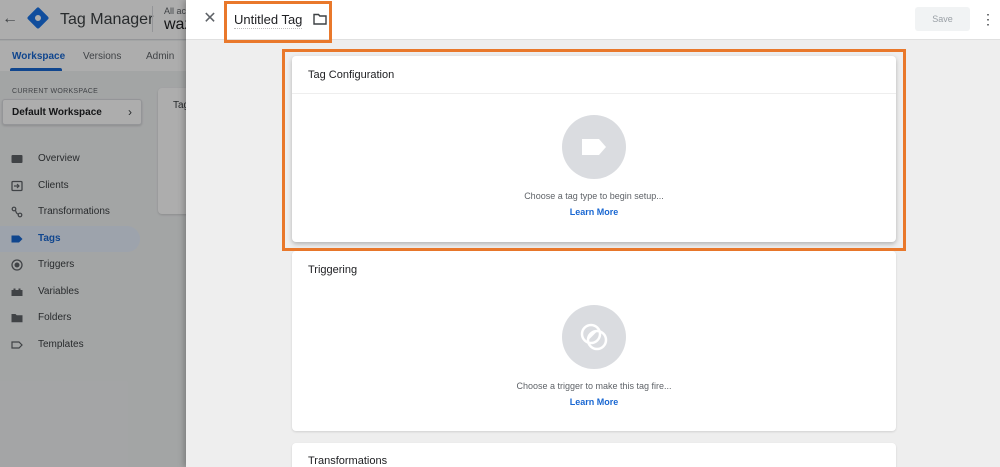 The image size is (1000, 467). Describe the element at coordinates (348, 461) in the screenshot. I see `card-title: Transformations` at that location.